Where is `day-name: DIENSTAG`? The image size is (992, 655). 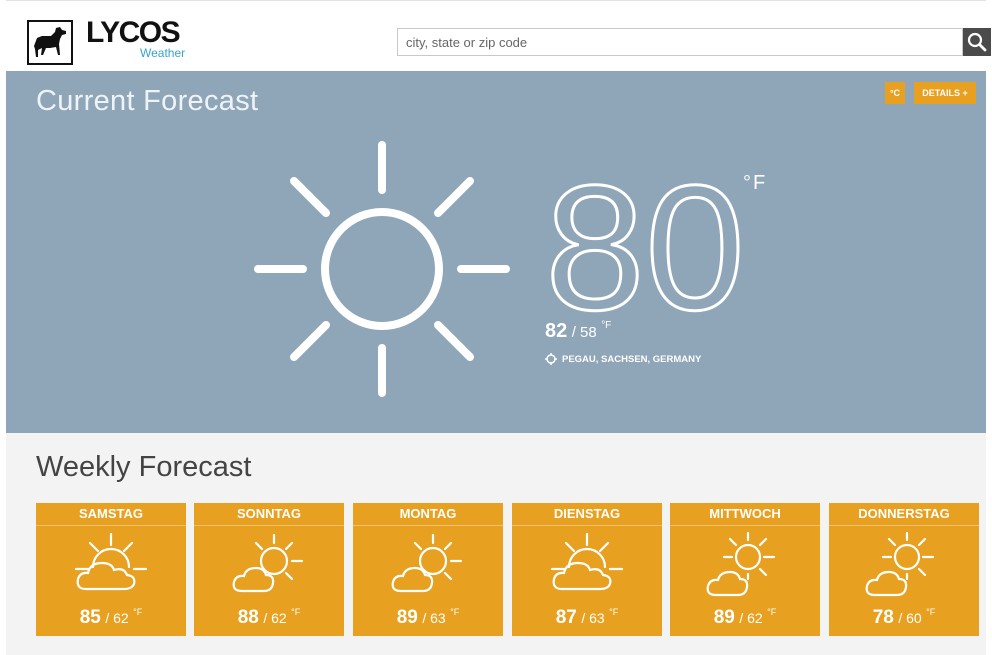 day-name: DIENSTAG is located at coordinates (587, 514).